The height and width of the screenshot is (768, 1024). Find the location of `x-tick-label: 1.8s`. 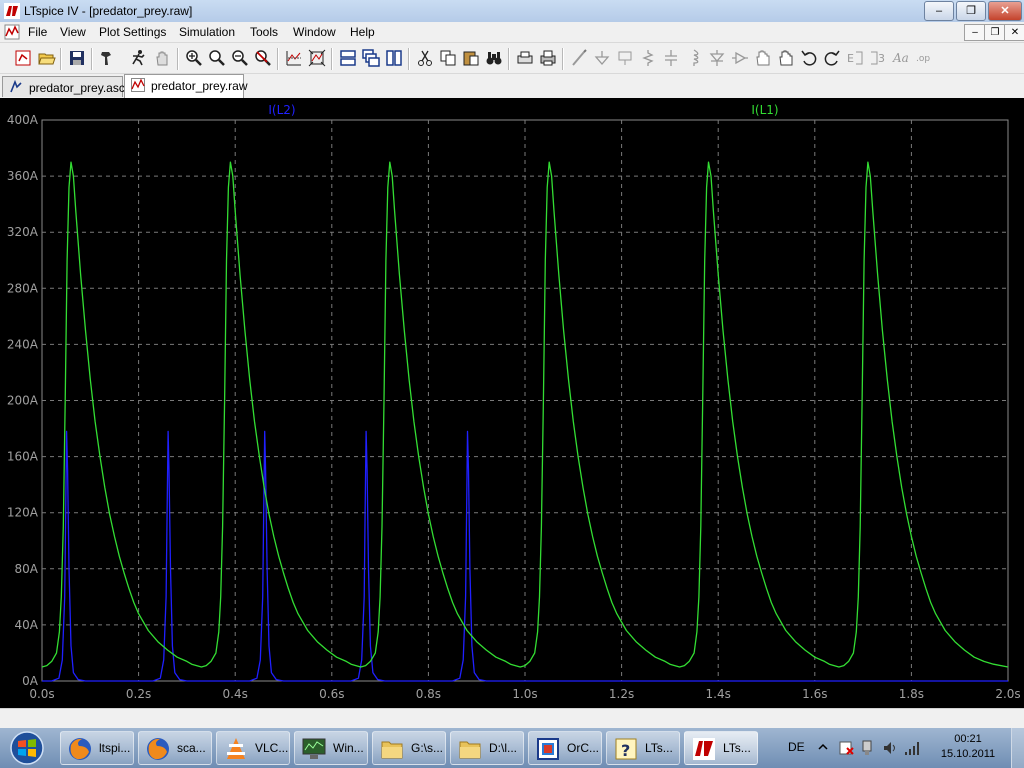

x-tick-label: 1.8s is located at coordinates (911, 694).